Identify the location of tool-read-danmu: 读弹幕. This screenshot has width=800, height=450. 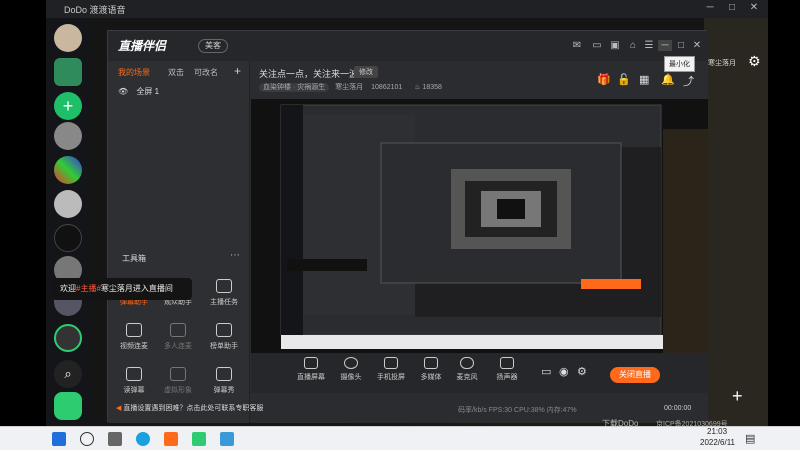
(134, 381).